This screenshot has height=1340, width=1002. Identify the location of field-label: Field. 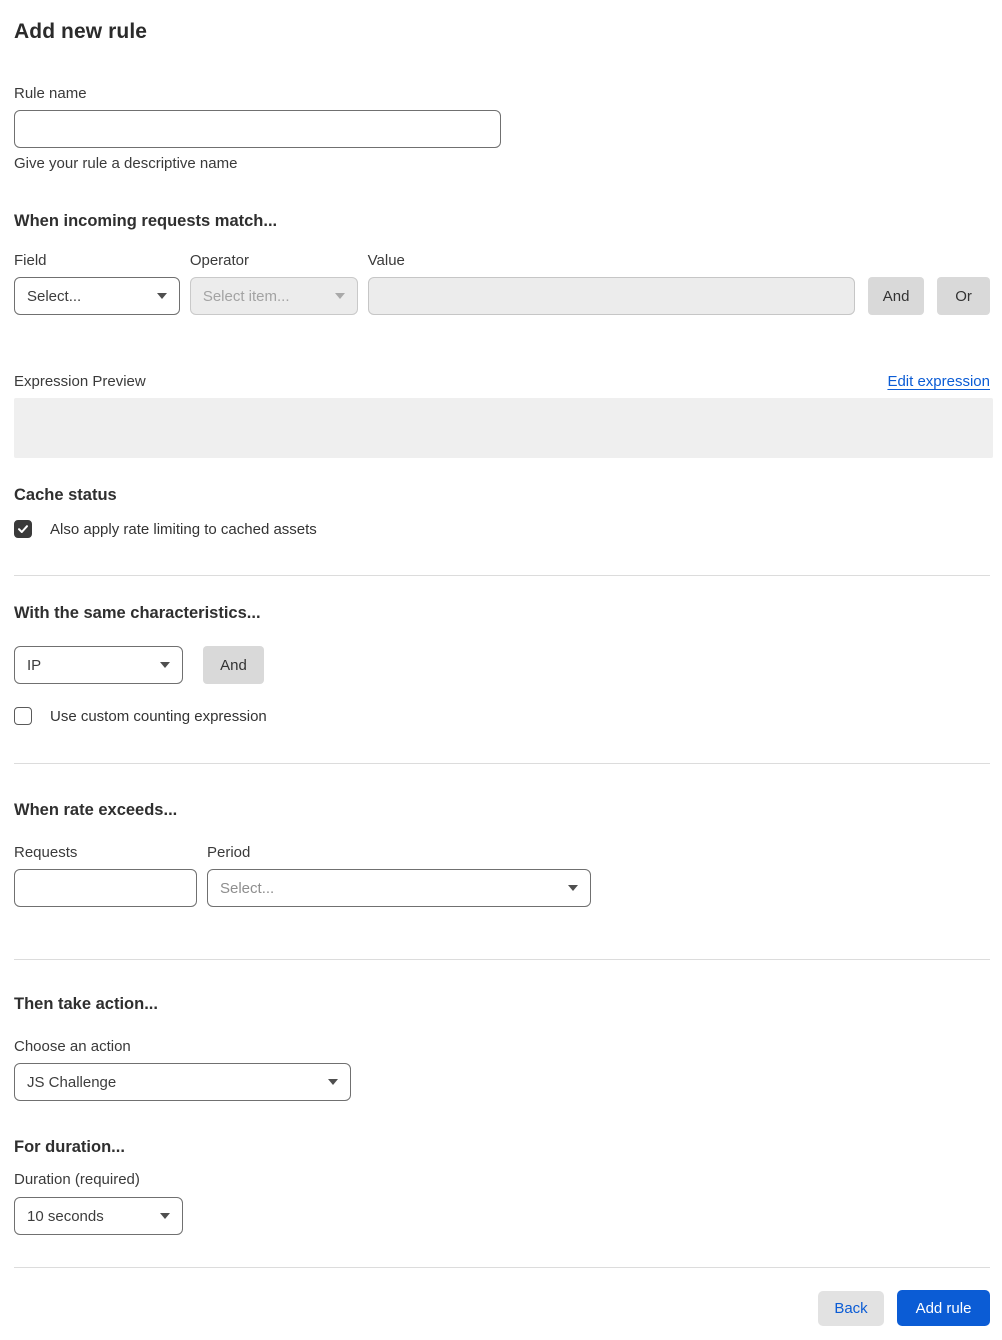
(30, 260).